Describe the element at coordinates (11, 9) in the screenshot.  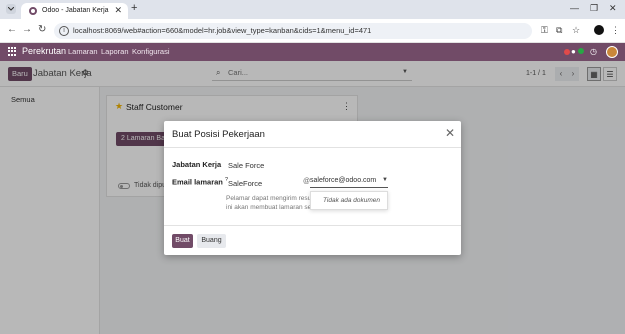
I see `tab-list-button` at that location.